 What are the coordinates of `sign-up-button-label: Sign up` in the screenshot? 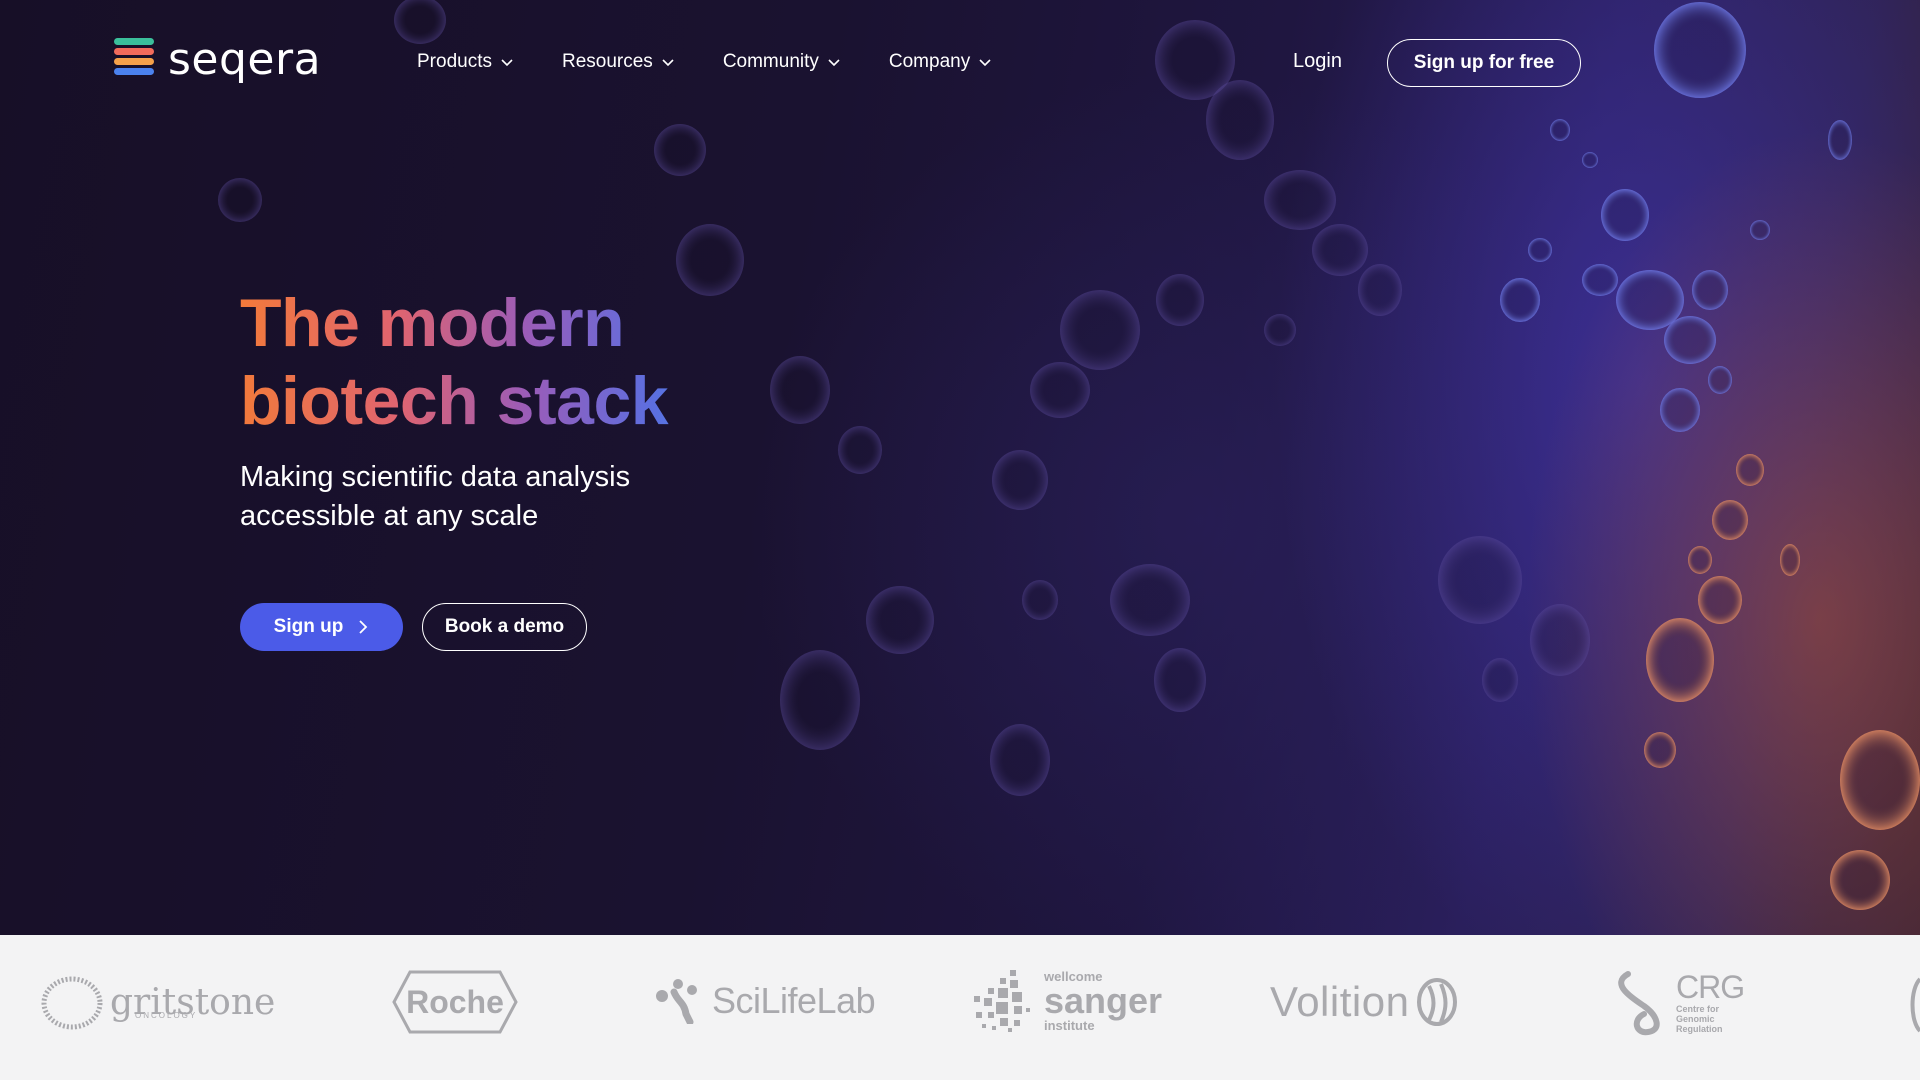 It's located at (308, 626).